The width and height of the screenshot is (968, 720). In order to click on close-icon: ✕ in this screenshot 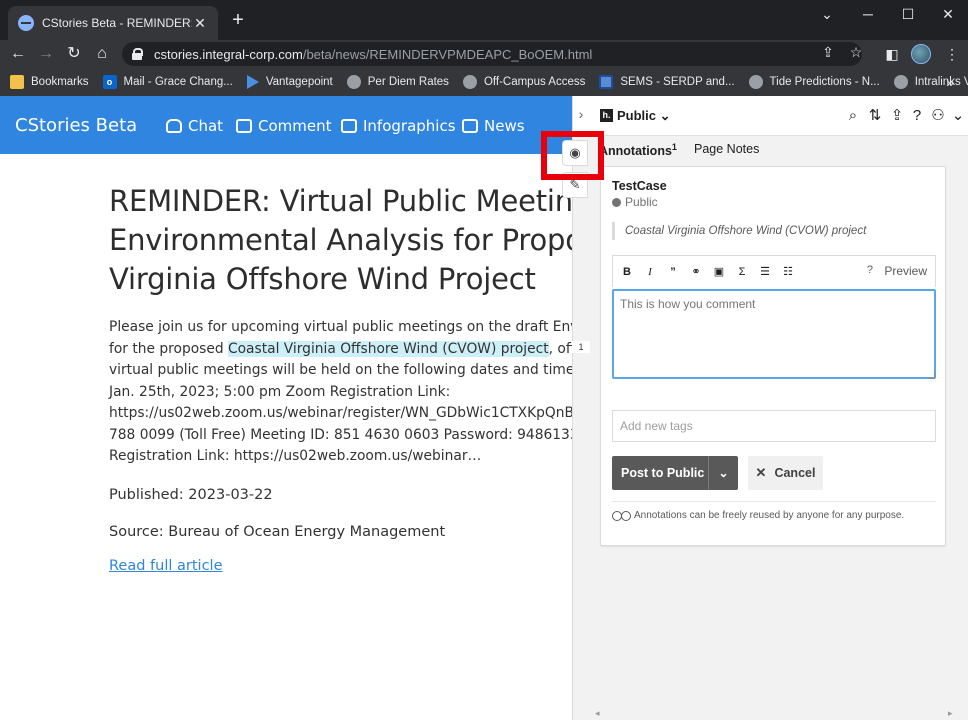, I will do `click(761, 472)`.